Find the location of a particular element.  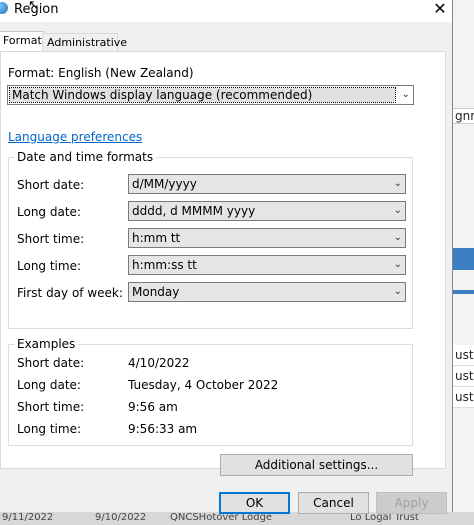

example-short-date-value: 4/10/2022 is located at coordinates (159, 363).